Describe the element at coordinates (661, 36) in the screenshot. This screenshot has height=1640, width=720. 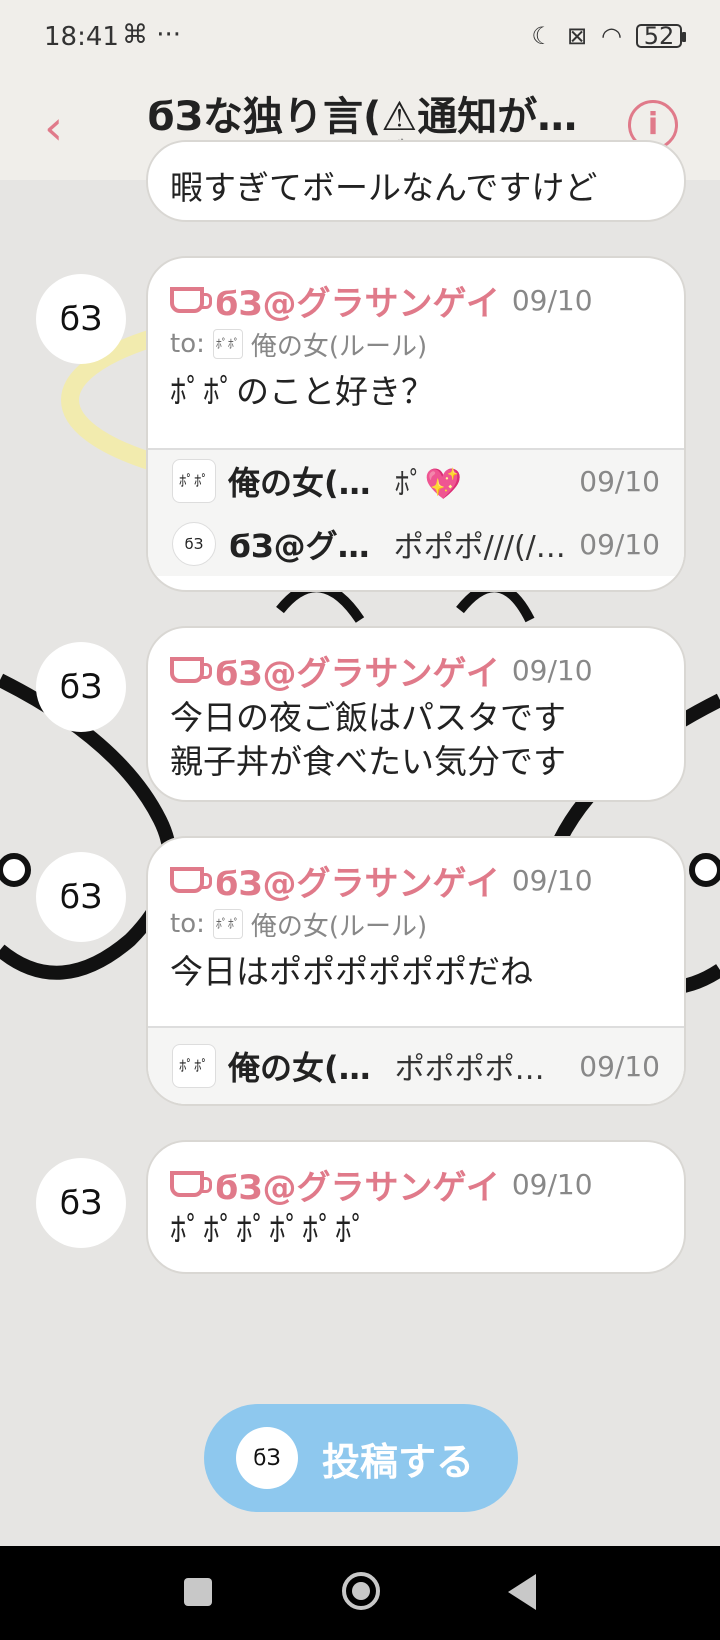
I see `battery-icon: 52` at that location.